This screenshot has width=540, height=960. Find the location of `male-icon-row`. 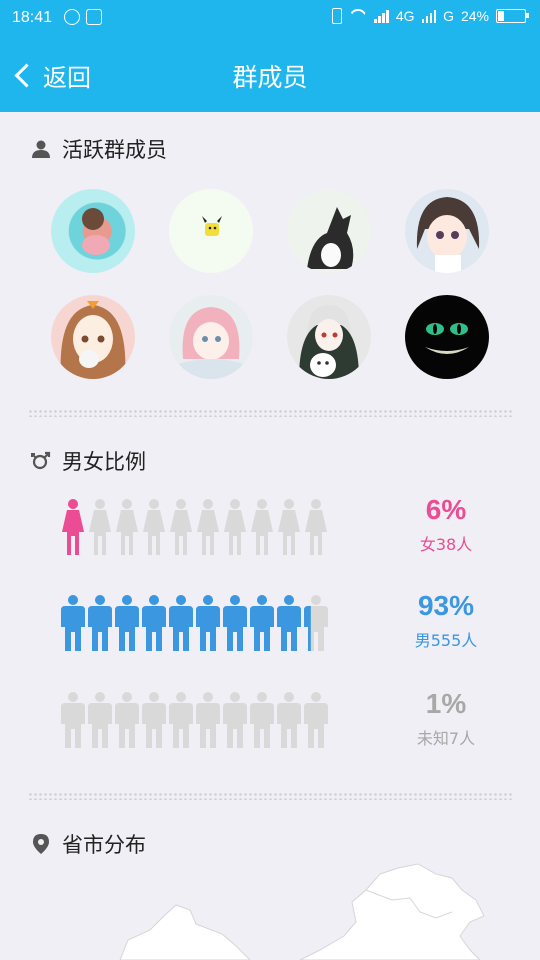

male-icon-row is located at coordinates (194, 623).